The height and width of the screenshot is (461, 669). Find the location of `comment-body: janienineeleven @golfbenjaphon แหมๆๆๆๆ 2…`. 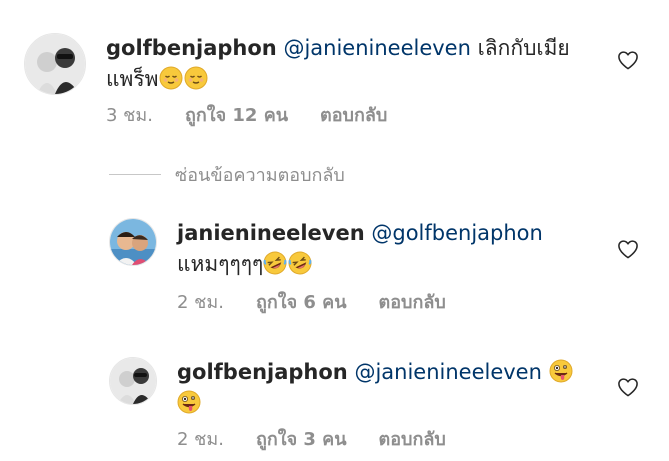

comment-body: janienineeleven @golfbenjaphon แหมๆๆๆๆ 2… is located at coordinates (403, 266).